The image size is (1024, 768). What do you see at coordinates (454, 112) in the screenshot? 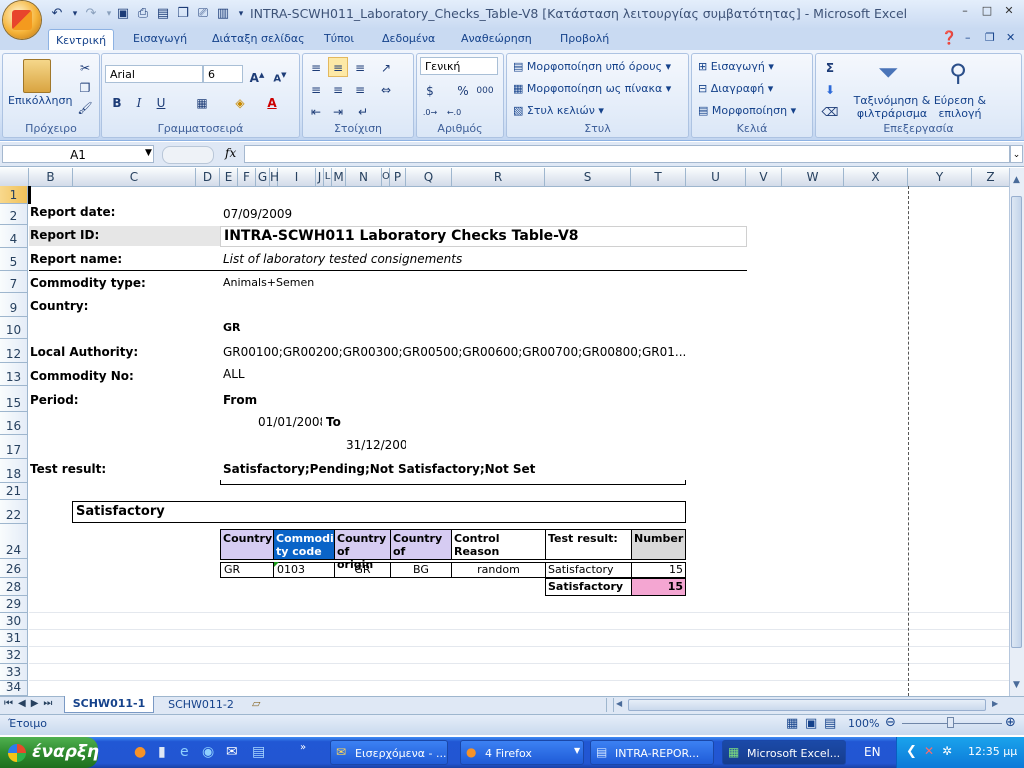
I see `decrease-decimal-icon: ←.0` at bounding box center [454, 112].